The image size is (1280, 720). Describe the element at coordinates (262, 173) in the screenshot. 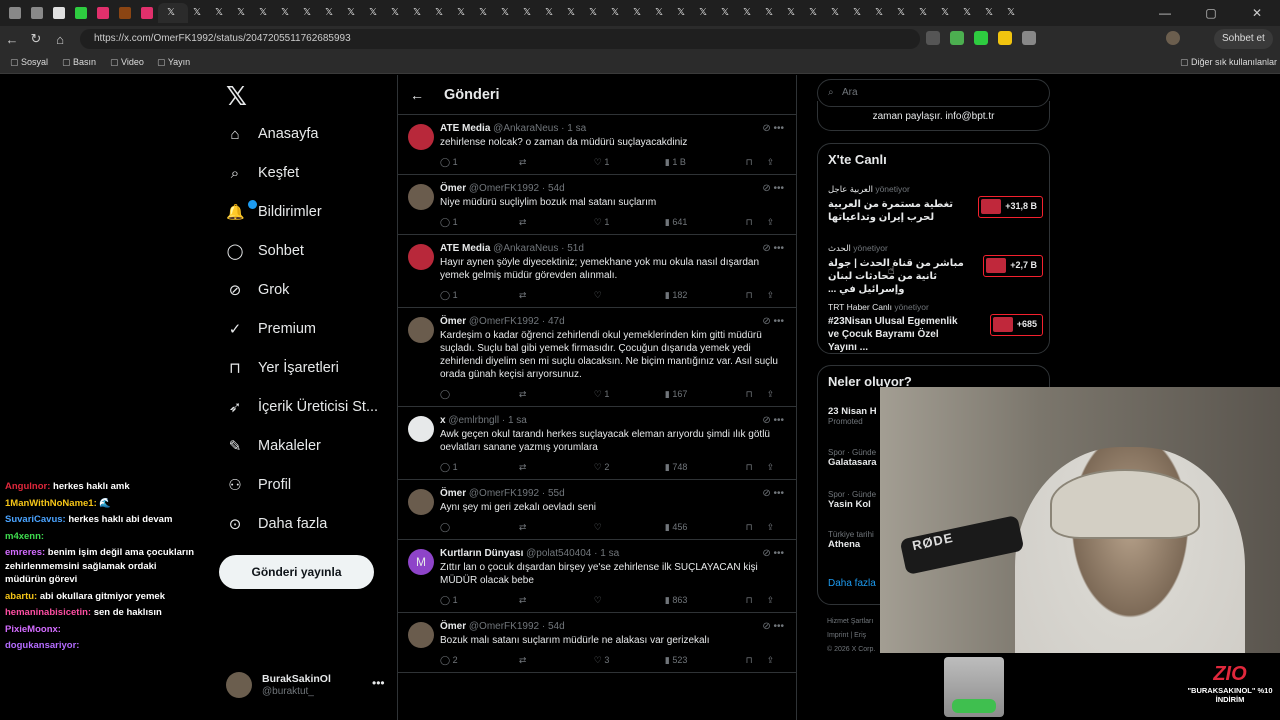

I see `nav-item-keşfet: ⌕ Keşfet` at that location.